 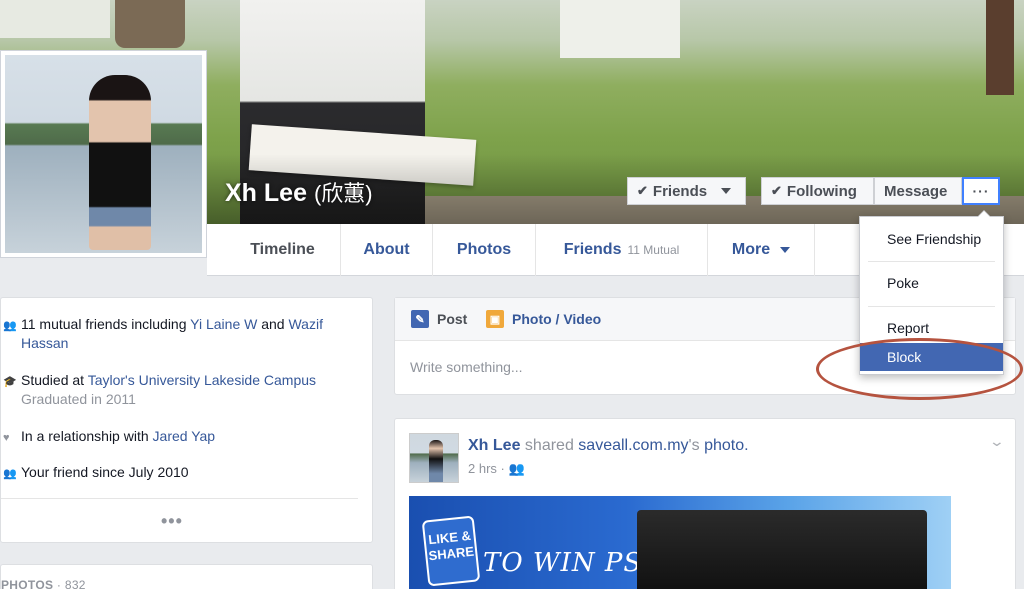 I want to click on avatar, so click(x=103, y=154).